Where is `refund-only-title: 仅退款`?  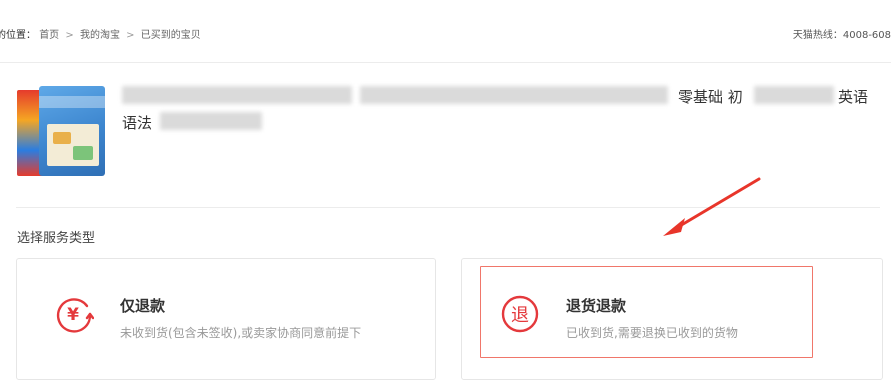 refund-only-title: 仅退款 is located at coordinates (143, 306).